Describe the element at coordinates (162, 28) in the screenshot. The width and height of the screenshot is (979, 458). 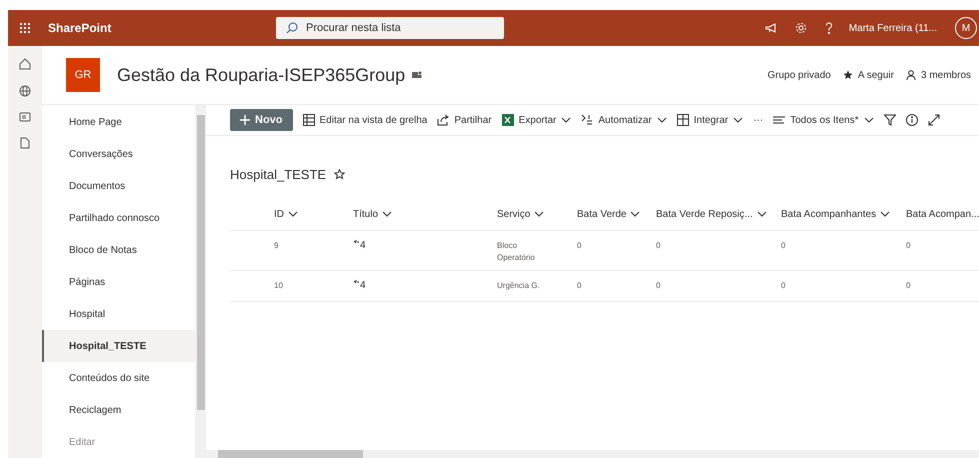
I see `app-name: SharePoint` at that location.